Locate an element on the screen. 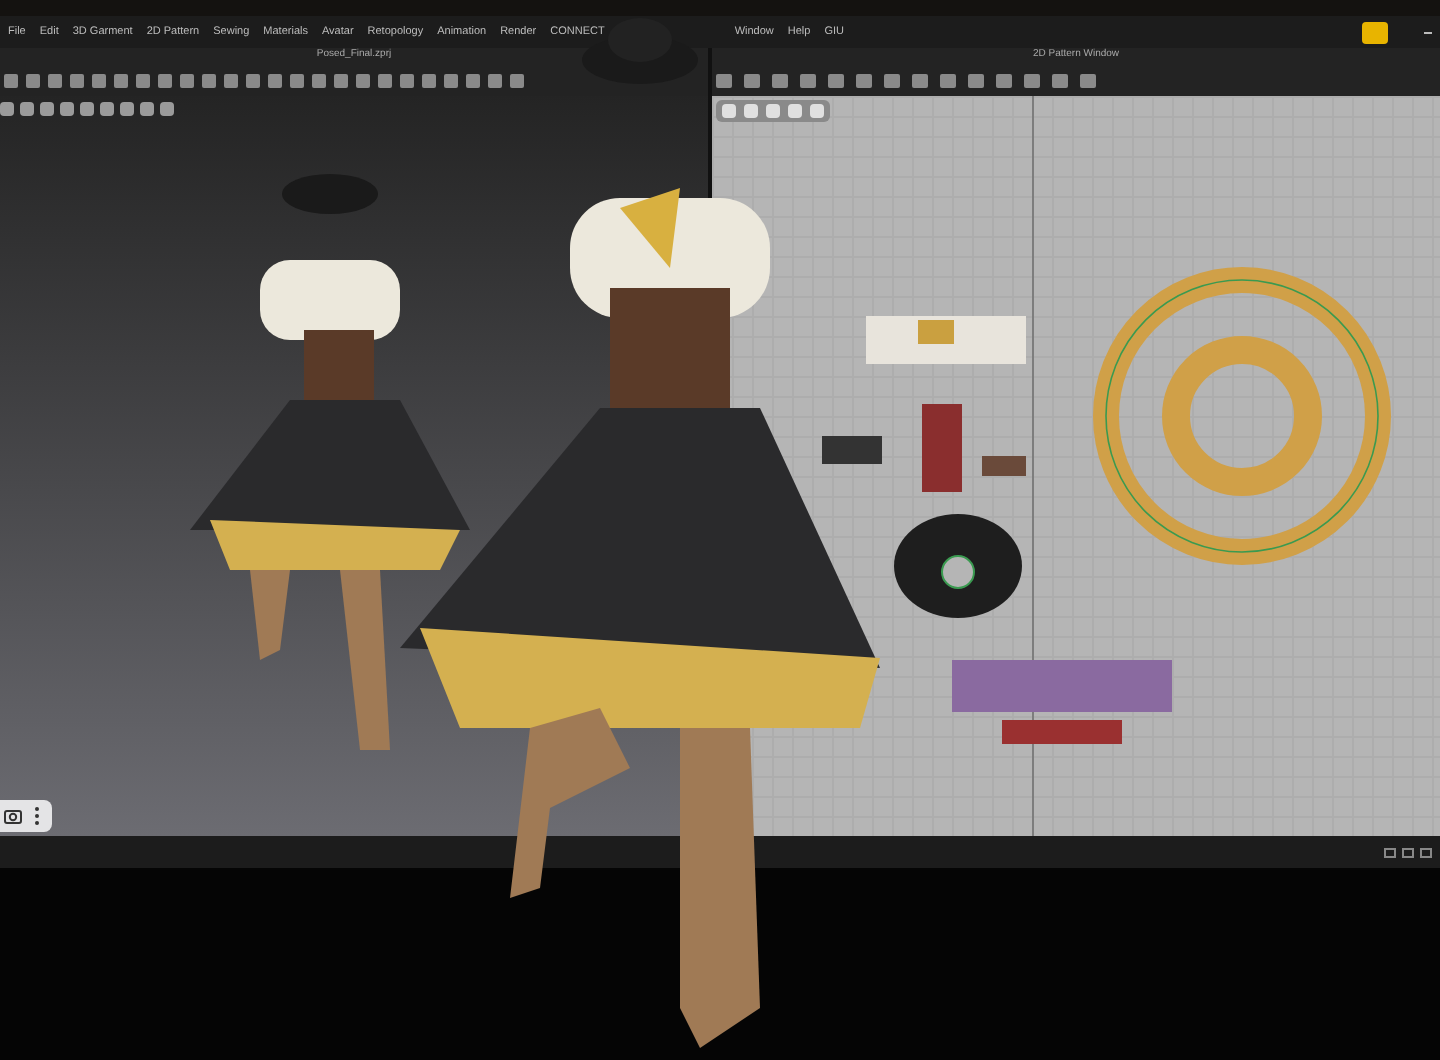 The image size is (1440, 1060). minimize-icon is located at coordinates (1428, 32).